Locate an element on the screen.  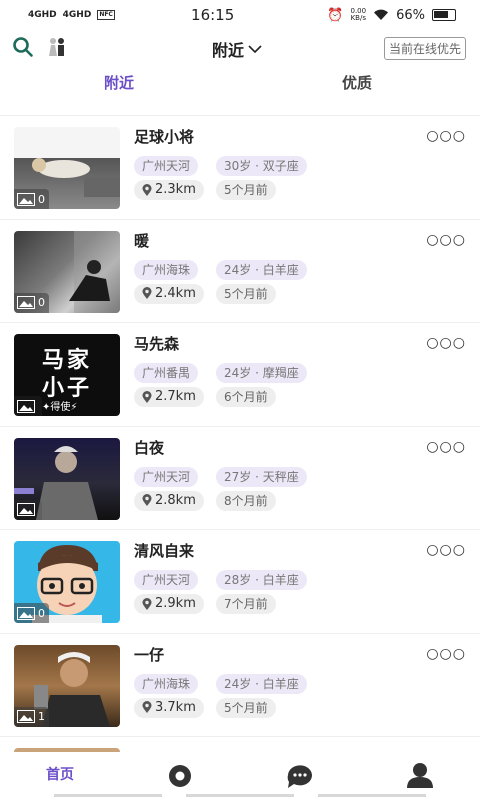
last-active-tag: 6个月前 is located at coordinates (246, 397).